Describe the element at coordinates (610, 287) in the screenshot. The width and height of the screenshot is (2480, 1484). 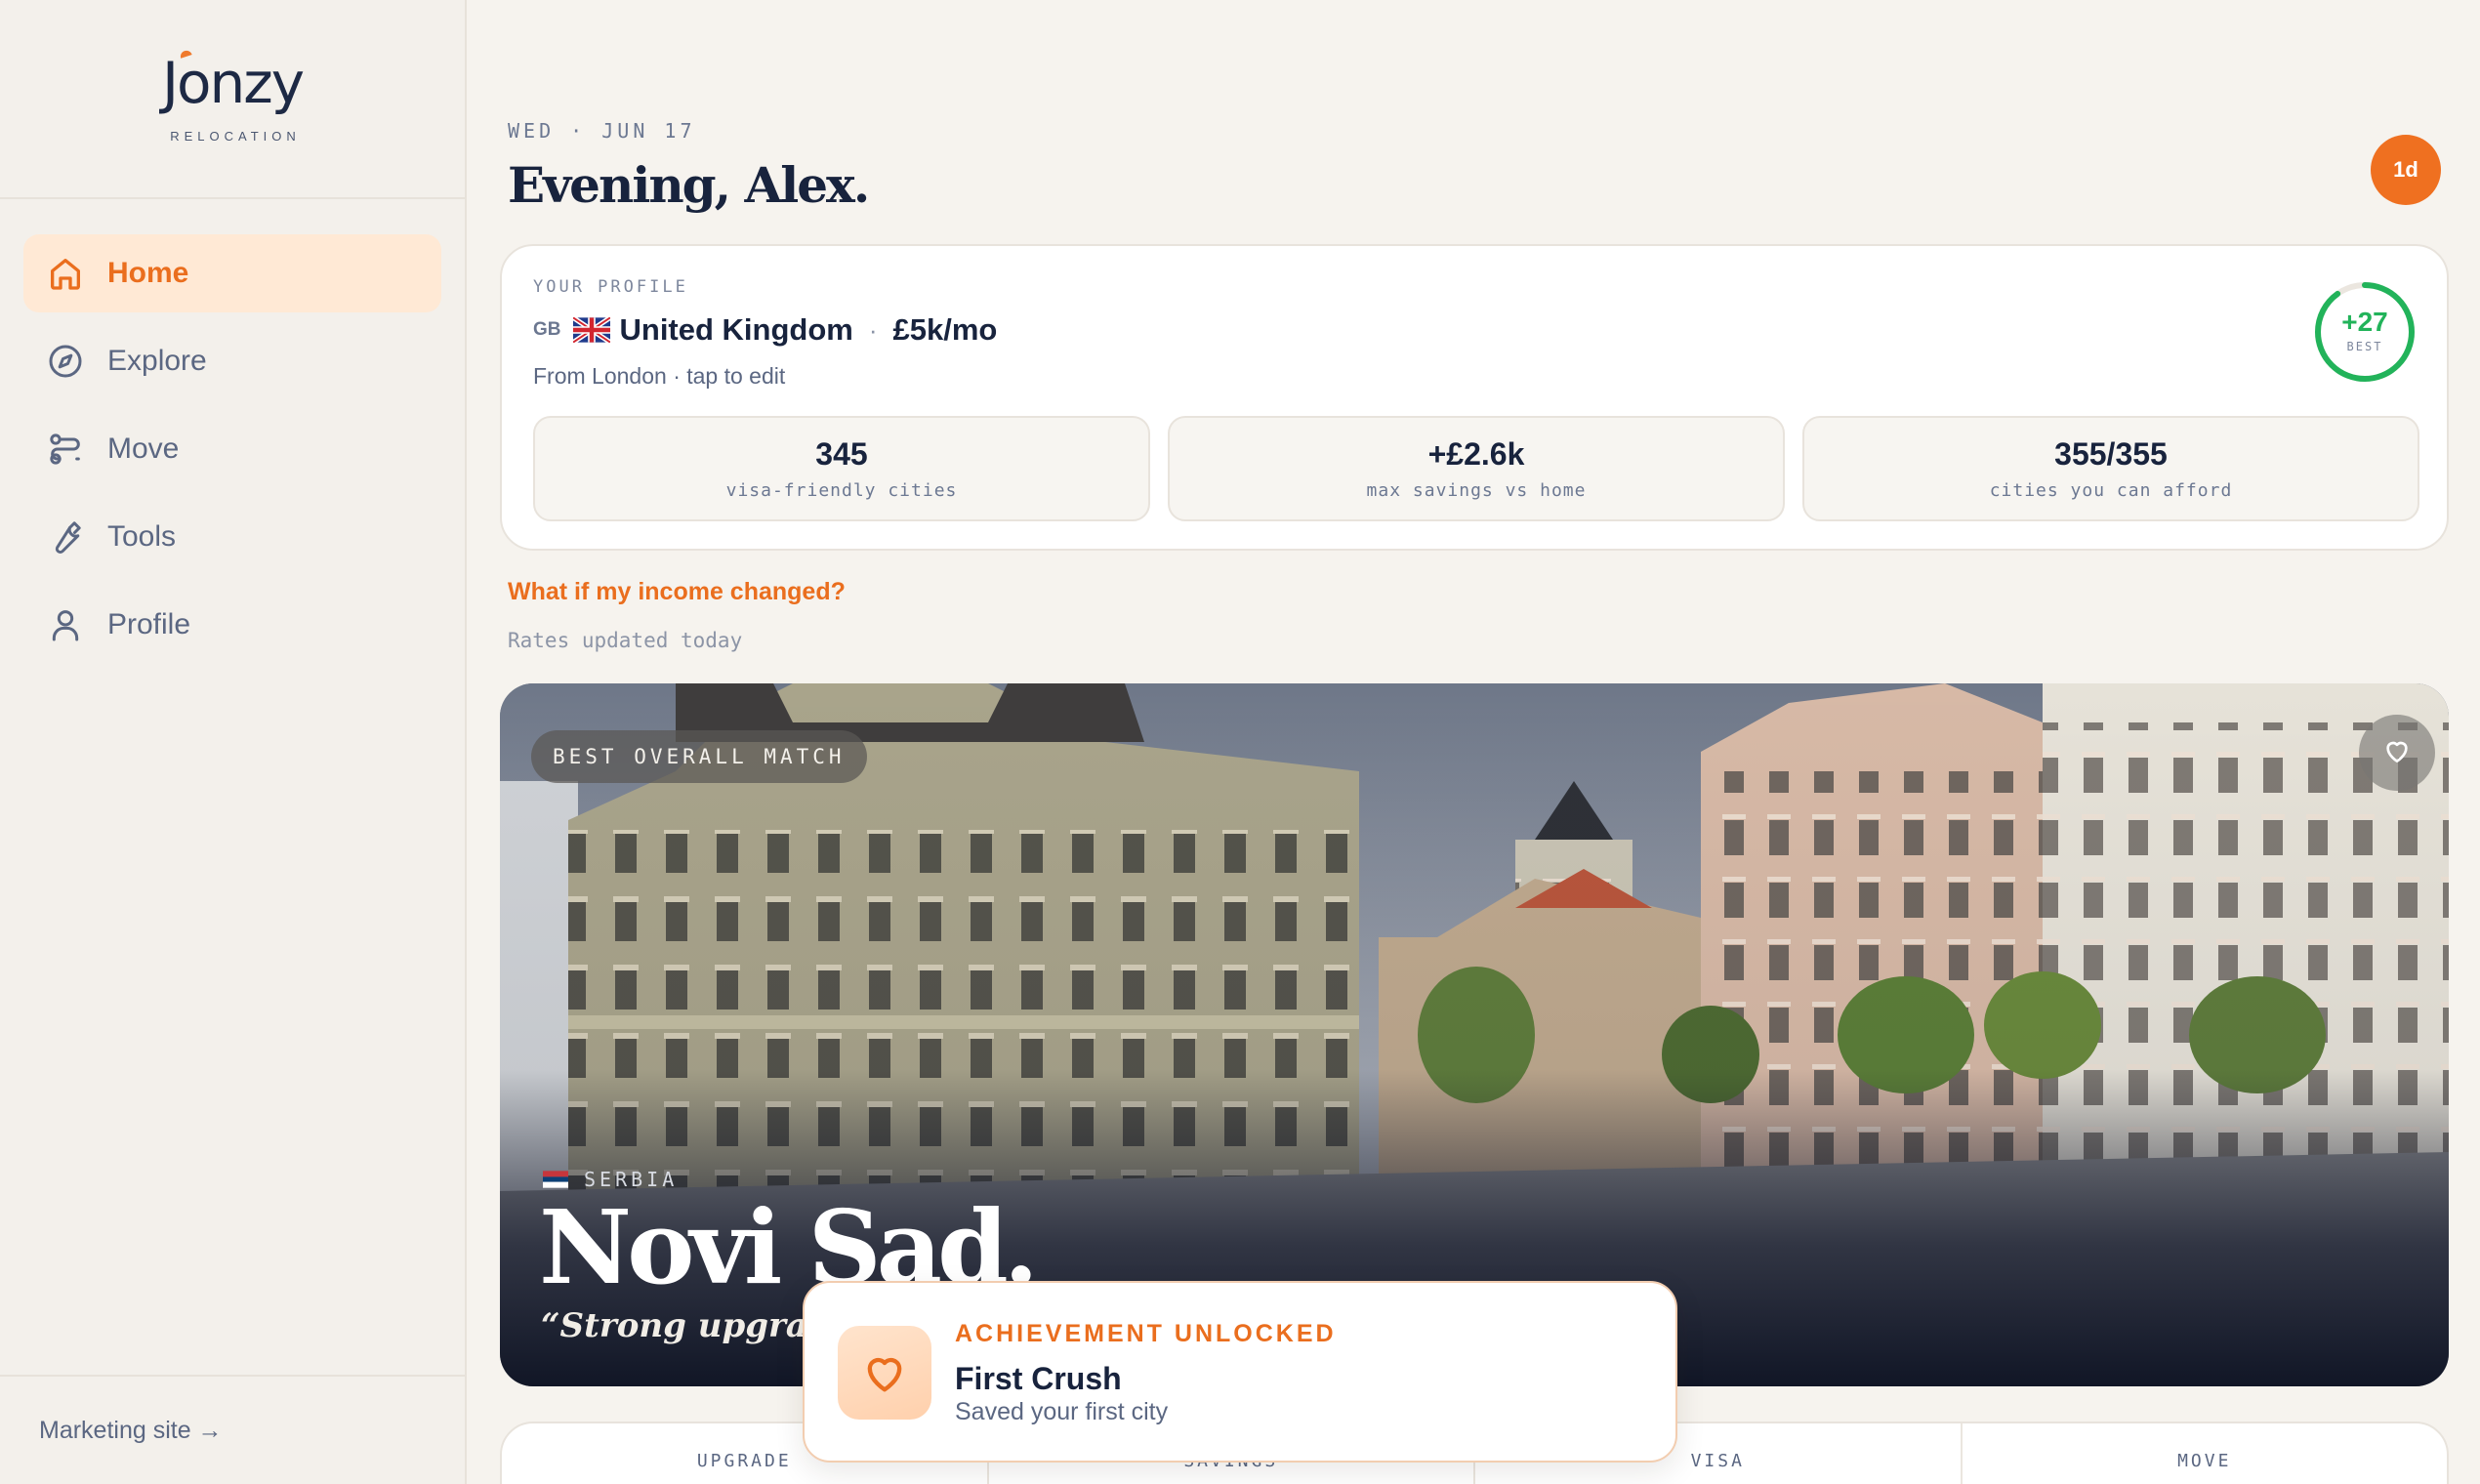
I see `profile-eyebrow: YOUR PROFILE` at that location.